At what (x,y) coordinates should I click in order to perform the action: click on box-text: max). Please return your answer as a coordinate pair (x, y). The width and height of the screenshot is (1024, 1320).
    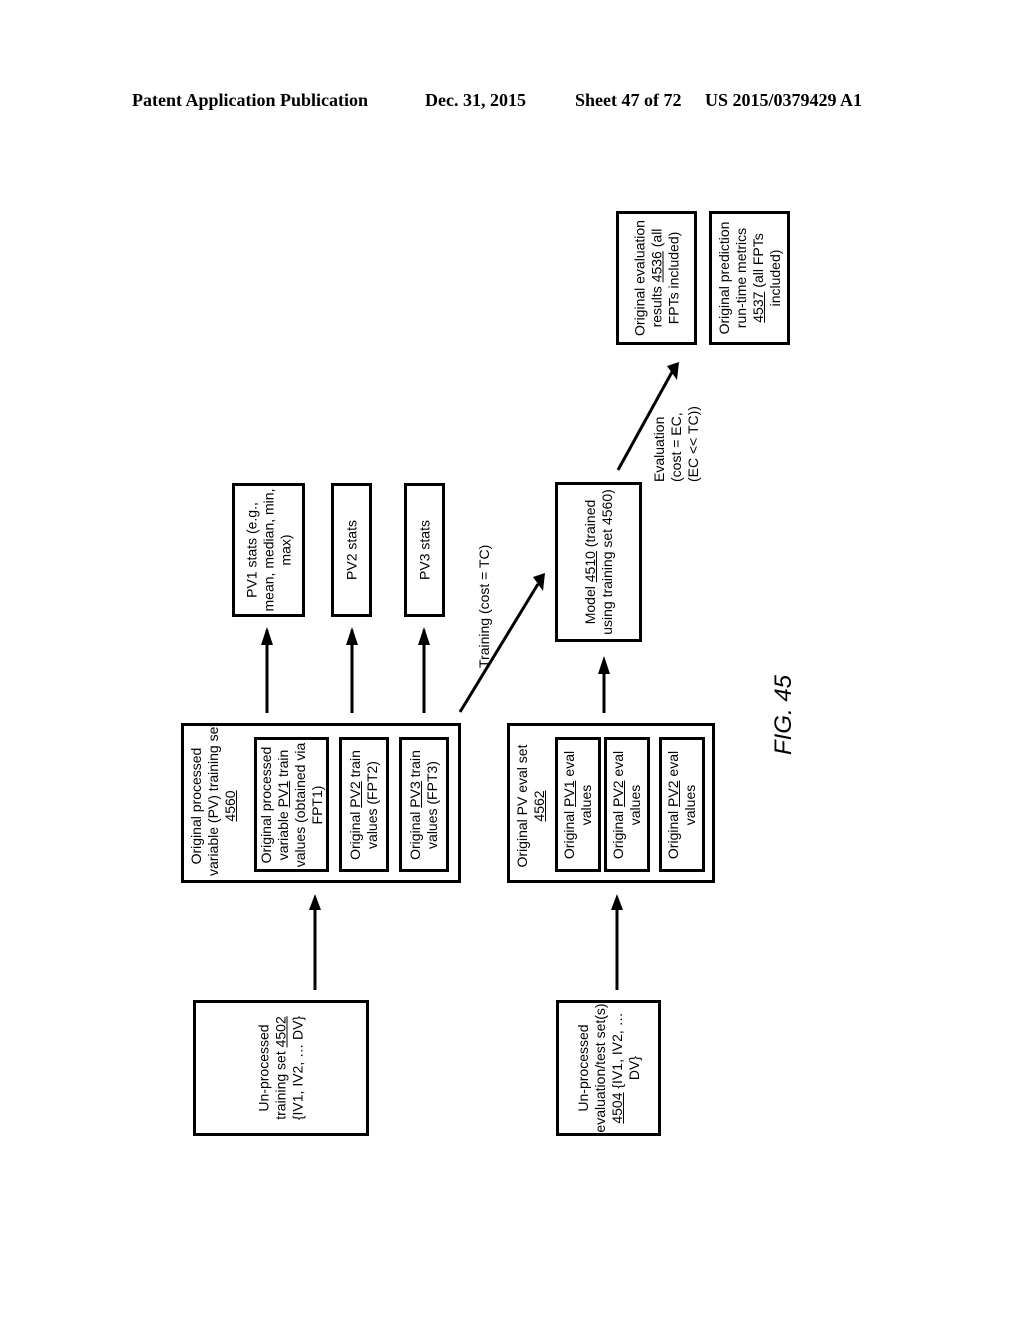
    Looking at the image, I should click on (285, 550).